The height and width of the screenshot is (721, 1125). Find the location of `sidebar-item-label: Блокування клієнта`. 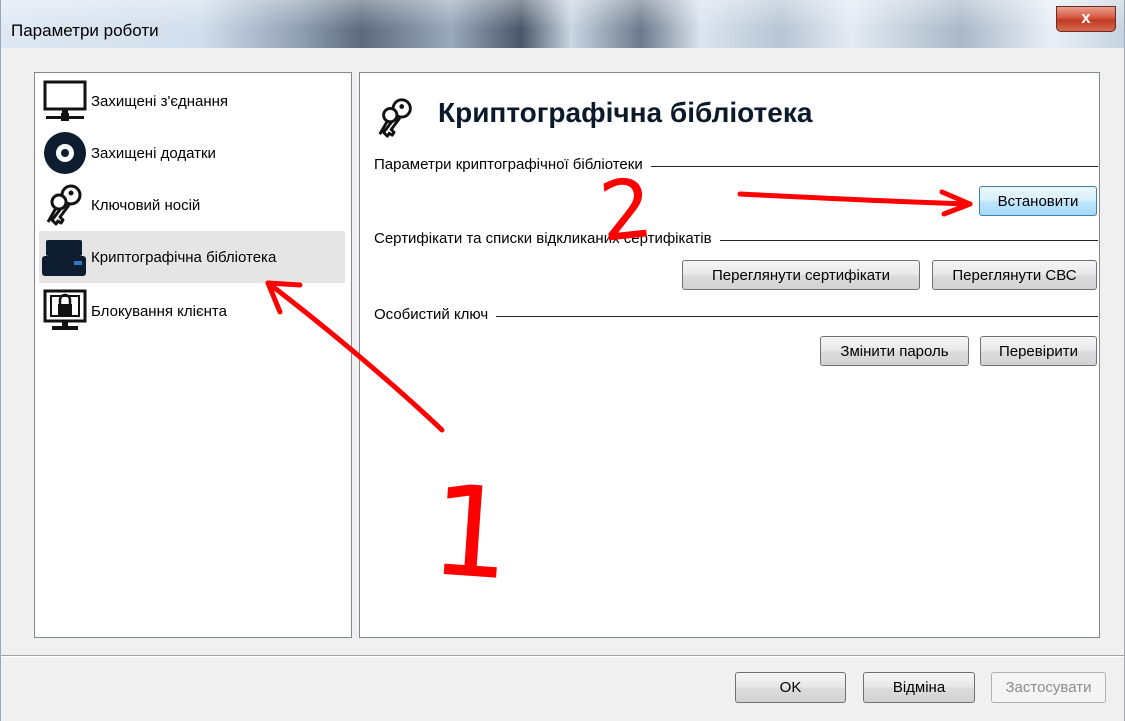

sidebar-item-label: Блокування клієнта is located at coordinates (159, 311).